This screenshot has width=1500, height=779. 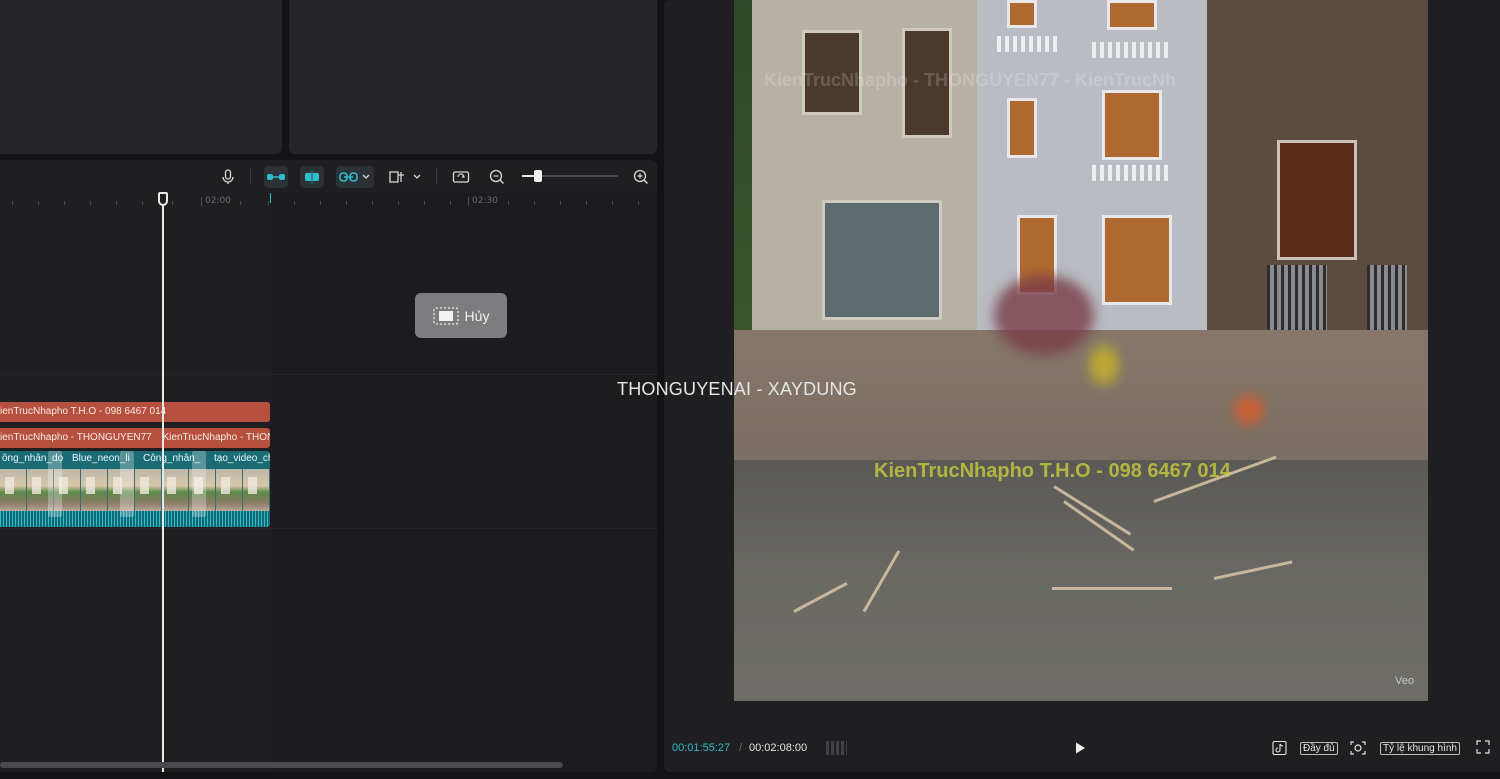 I want to click on timeline-end-marker, so click(x=270, y=198).